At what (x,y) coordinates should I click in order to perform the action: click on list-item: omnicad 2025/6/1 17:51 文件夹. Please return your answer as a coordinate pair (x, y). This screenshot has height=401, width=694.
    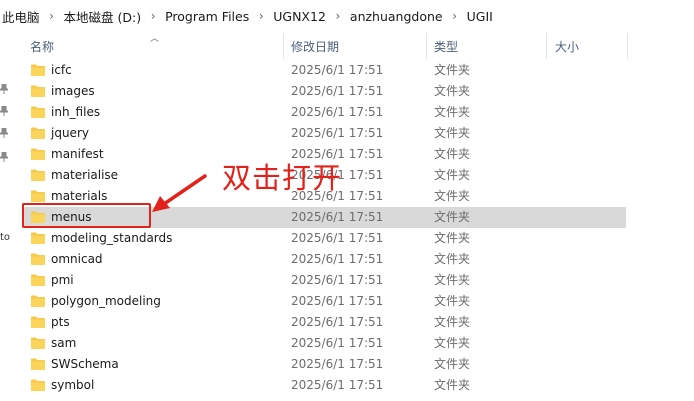
    Looking at the image, I should click on (324, 259).